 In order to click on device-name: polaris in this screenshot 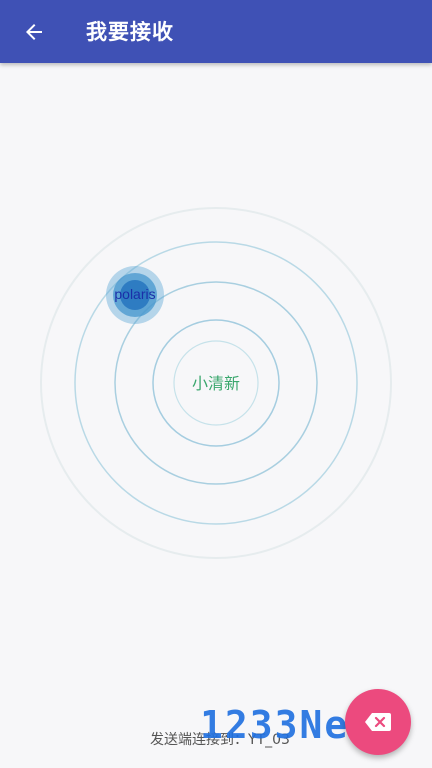, I will do `click(135, 294)`.